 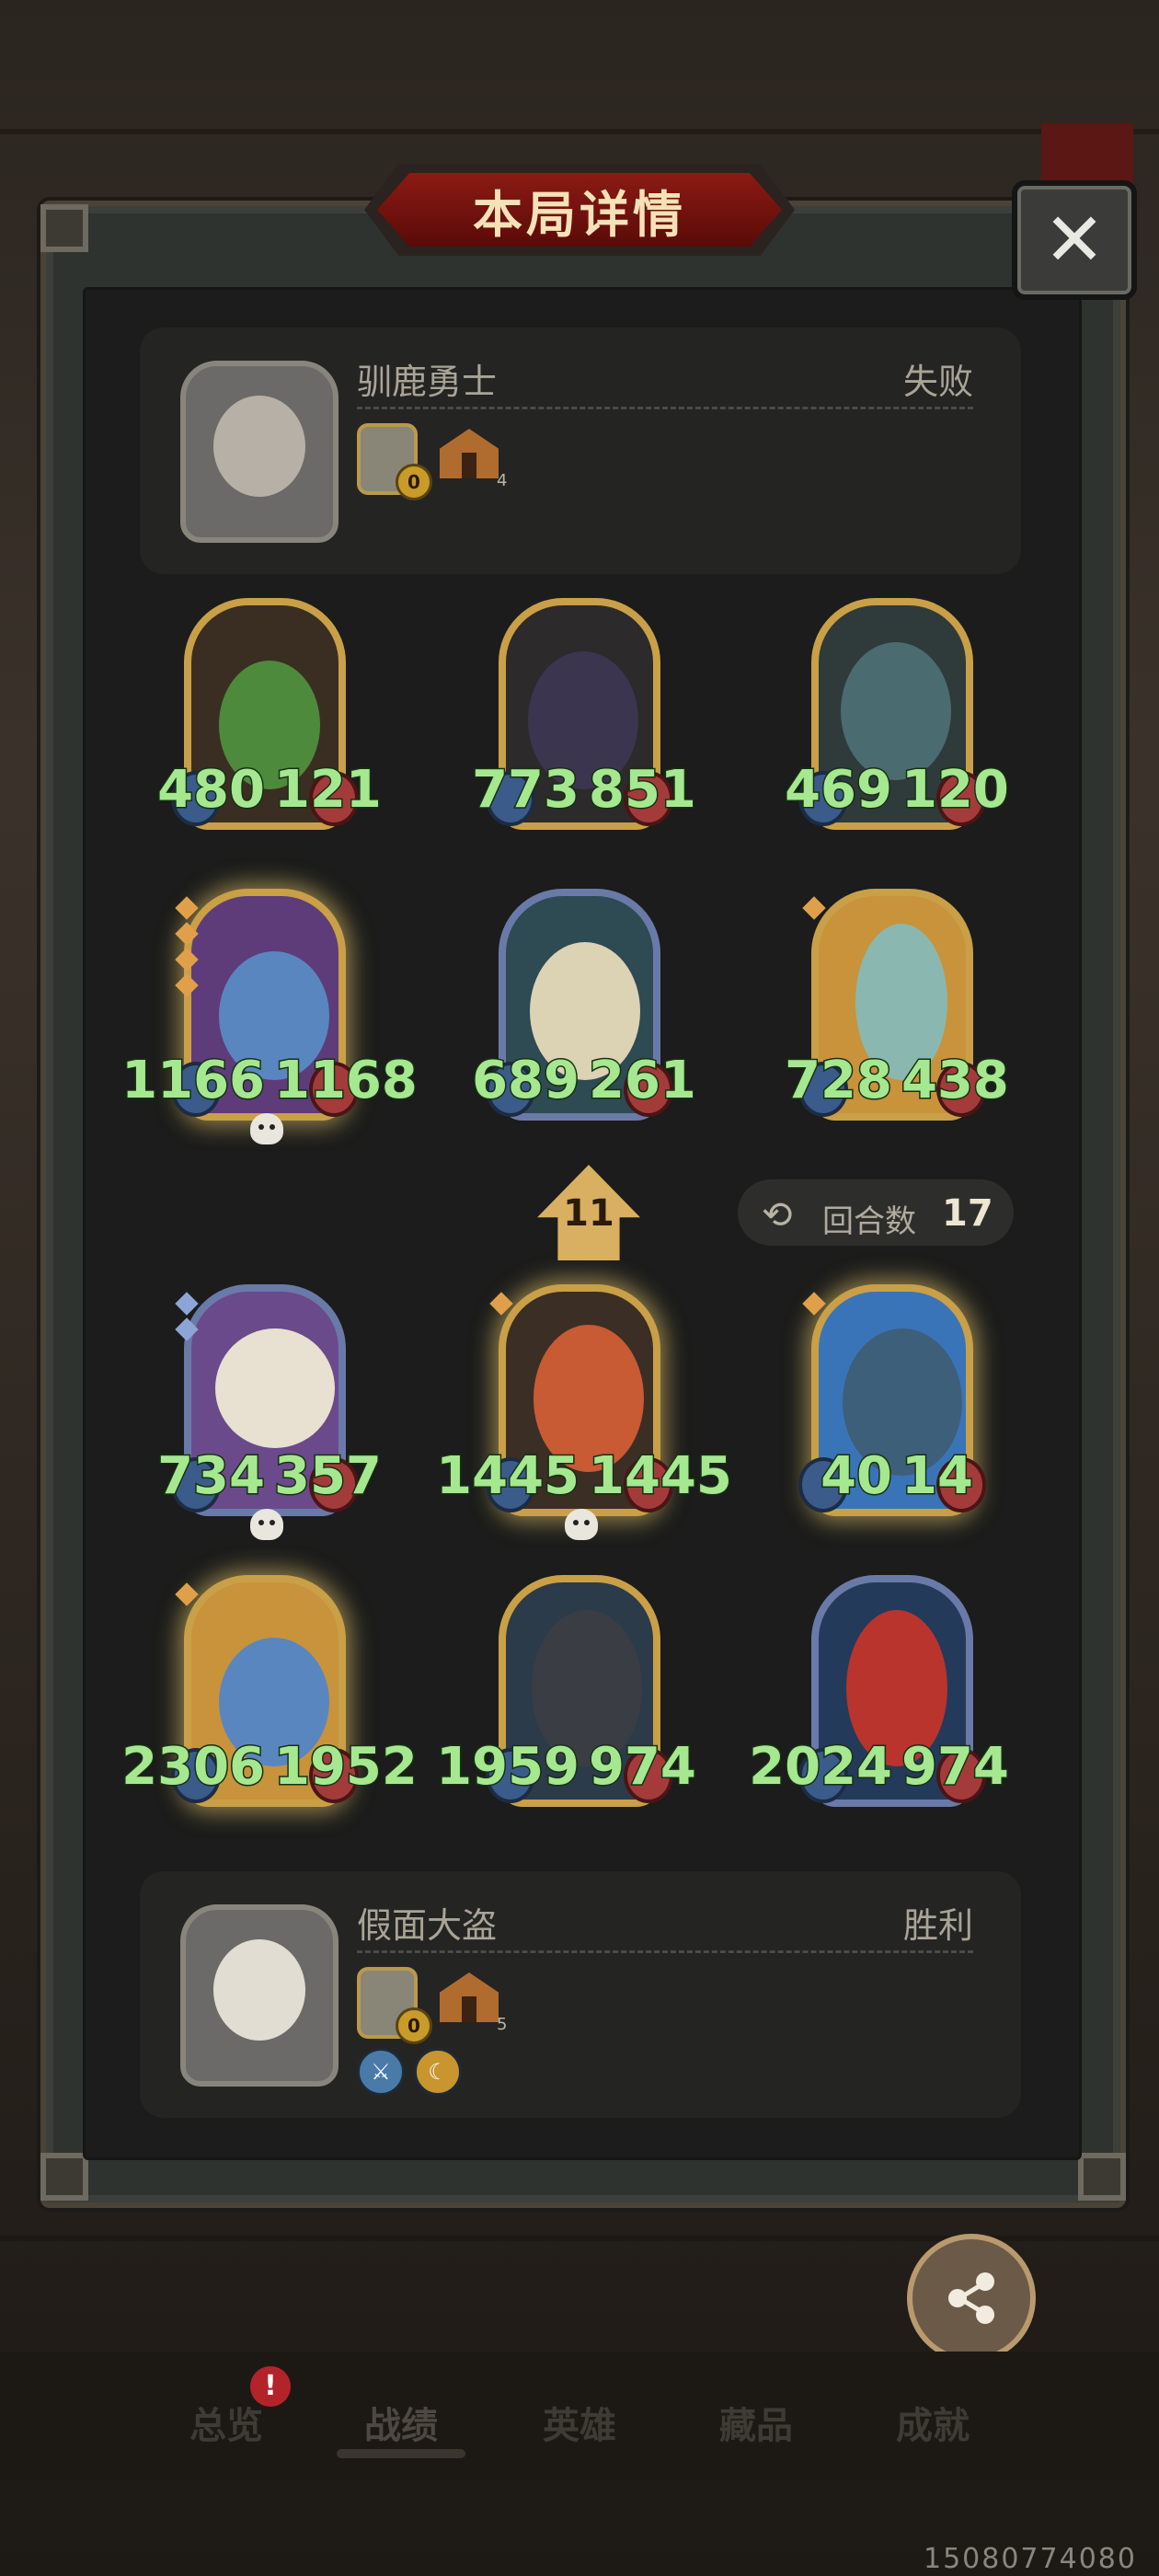 I want to click on player-minion: 40 14, so click(x=892, y=1408).